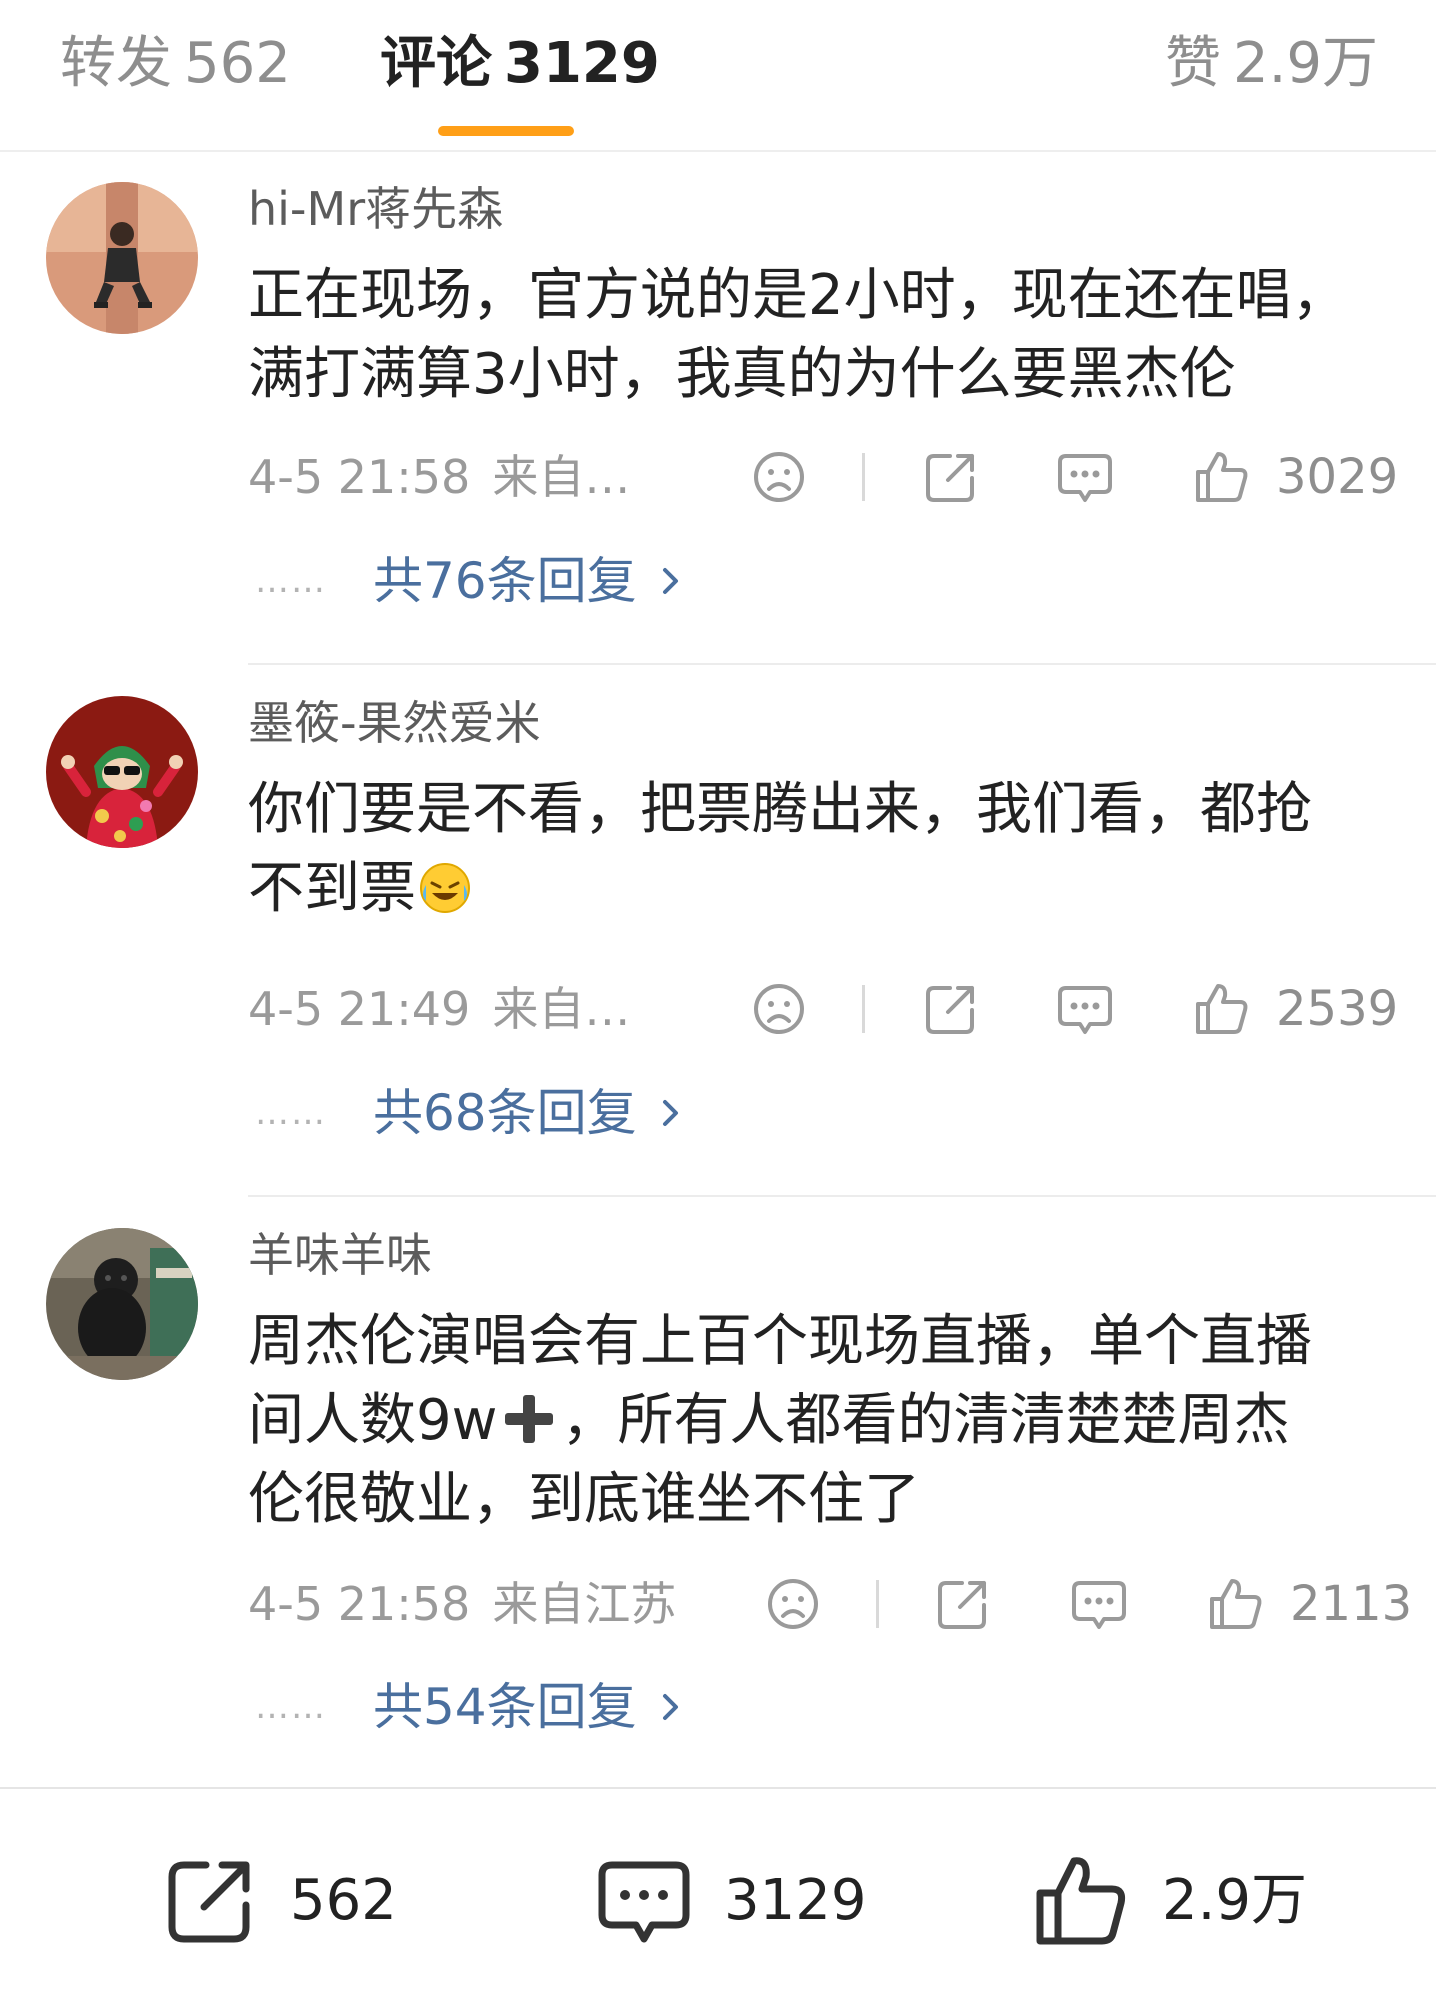 The height and width of the screenshot is (1990, 1436). I want to click on comment-username: 墨筱-果然爱米, so click(394, 723).